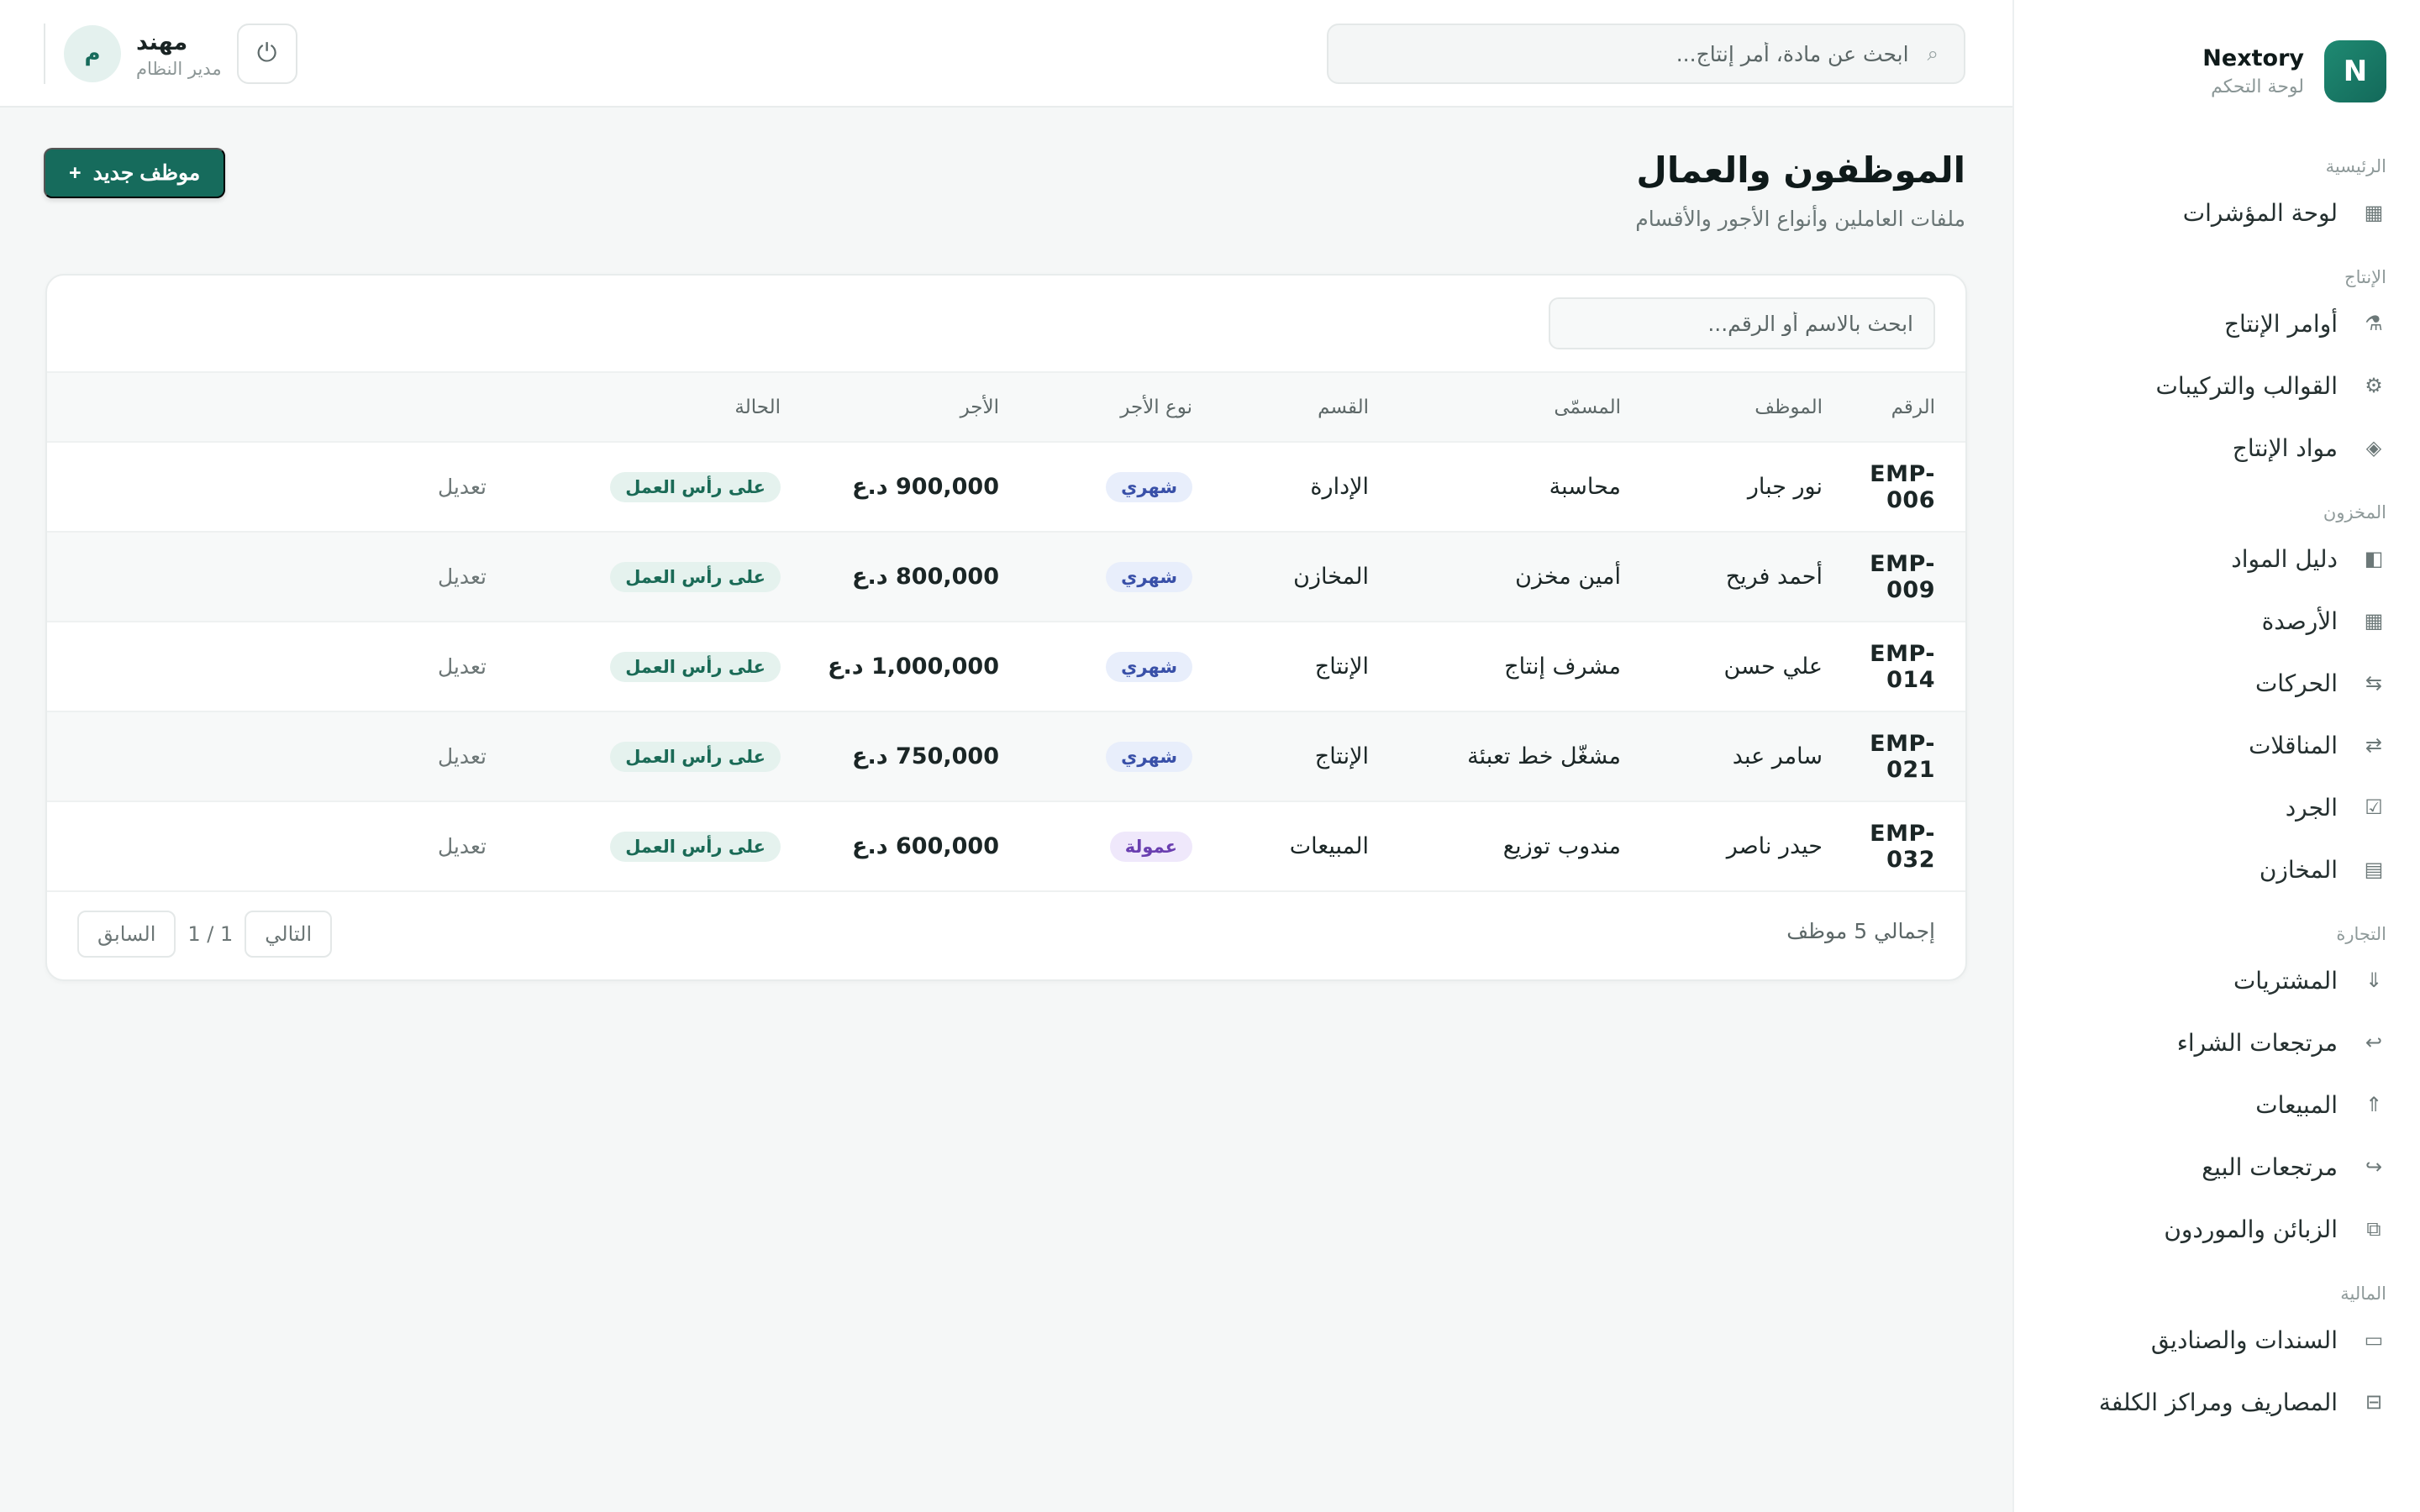 This screenshot has width=2420, height=1512. Describe the element at coordinates (1585, 487) in the screenshot. I see `employee-title: محاسبة` at that location.